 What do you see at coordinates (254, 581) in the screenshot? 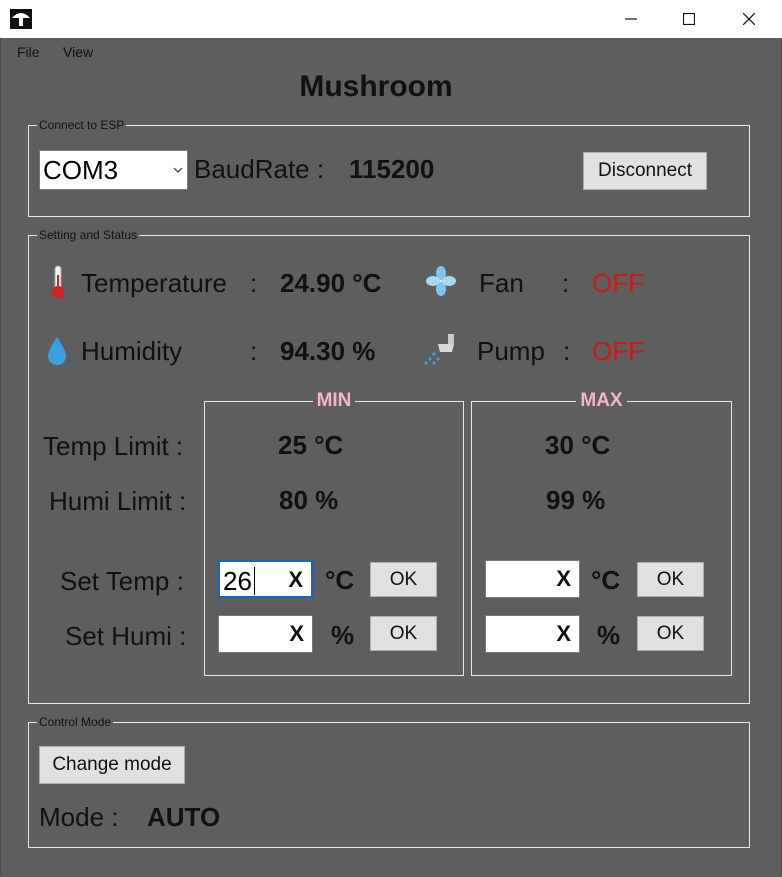
I see `text-caret` at bounding box center [254, 581].